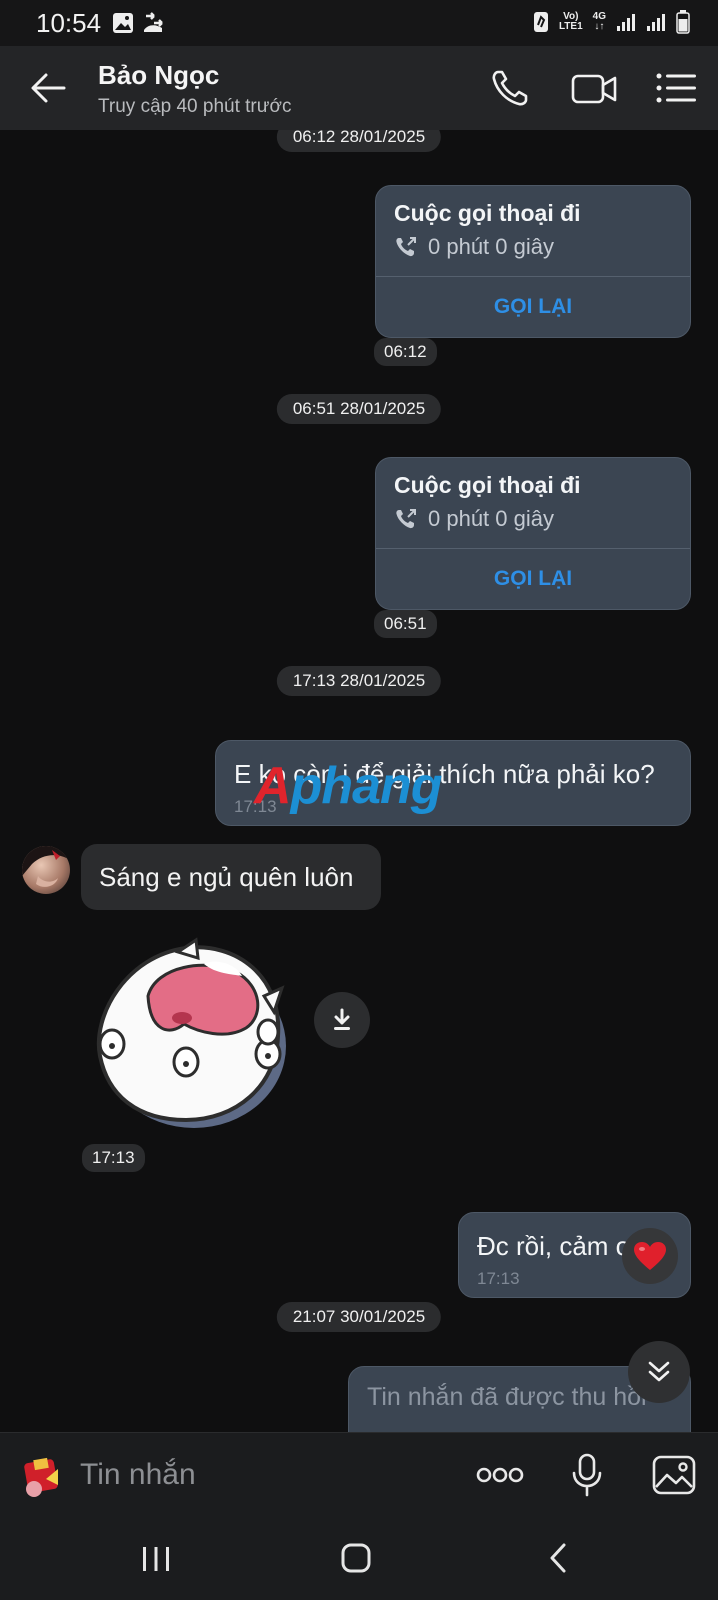  I want to click on heart-reaction-button, so click(650, 1256).